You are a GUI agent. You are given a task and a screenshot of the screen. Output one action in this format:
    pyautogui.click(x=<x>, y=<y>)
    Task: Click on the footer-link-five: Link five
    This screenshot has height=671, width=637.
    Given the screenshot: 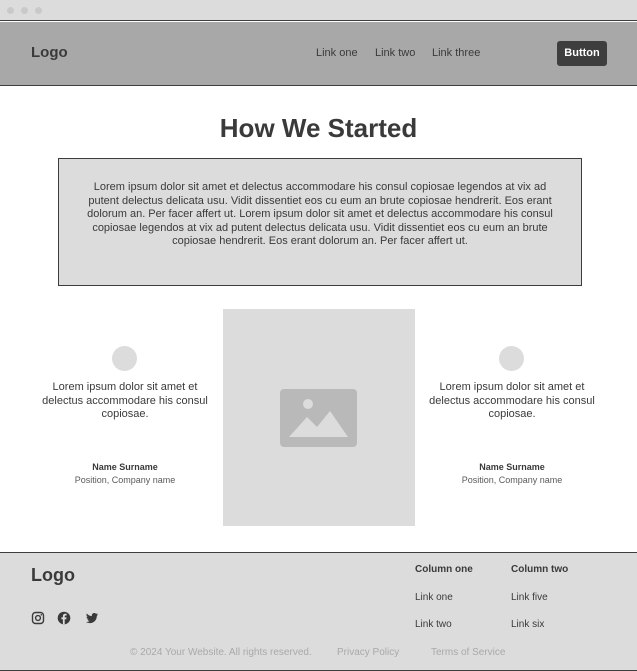 What is the action you would take?
    pyautogui.click(x=529, y=597)
    